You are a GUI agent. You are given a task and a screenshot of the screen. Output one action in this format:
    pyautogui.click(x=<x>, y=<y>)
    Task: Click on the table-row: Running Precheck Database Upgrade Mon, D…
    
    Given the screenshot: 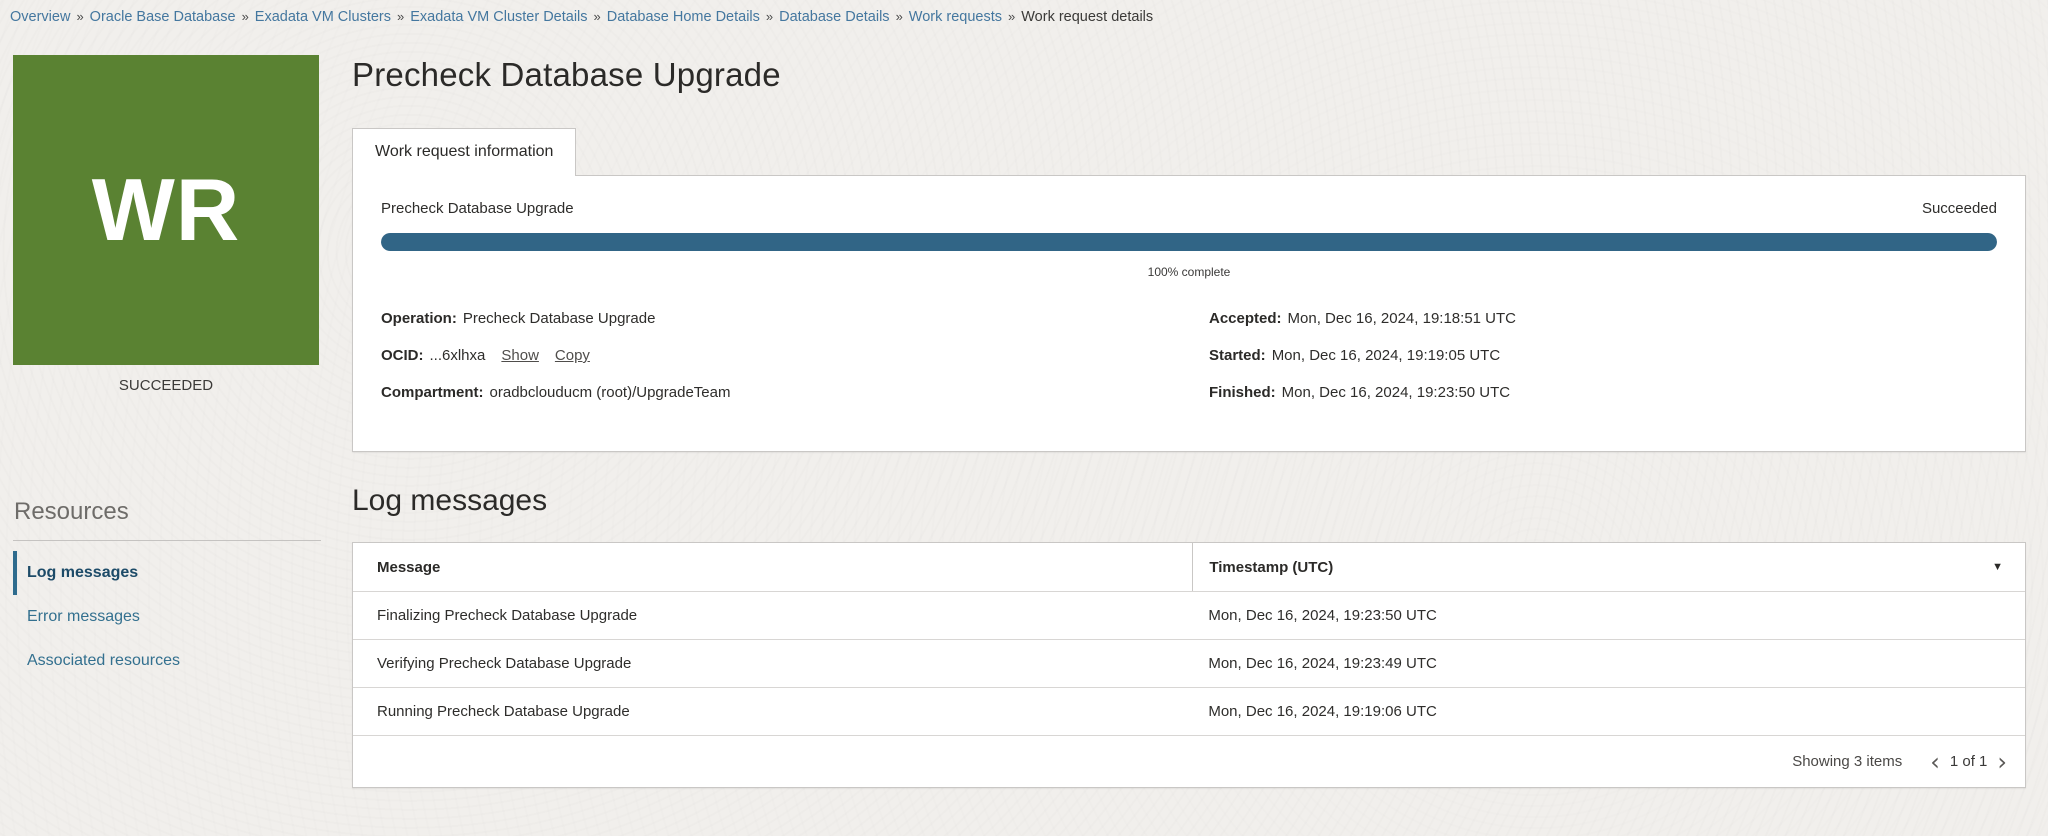 What is the action you would take?
    pyautogui.click(x=1189, y=711)
    